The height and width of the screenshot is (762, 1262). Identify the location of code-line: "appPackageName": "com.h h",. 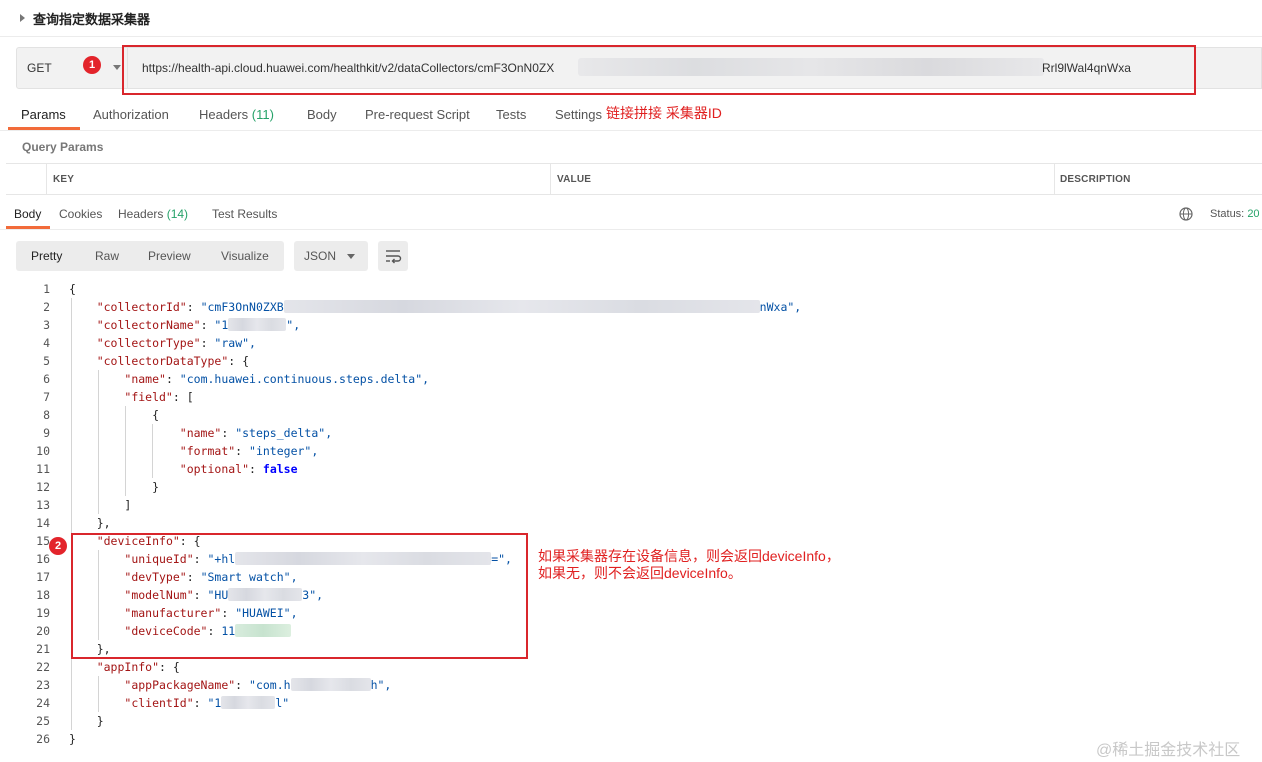
(258, 685).